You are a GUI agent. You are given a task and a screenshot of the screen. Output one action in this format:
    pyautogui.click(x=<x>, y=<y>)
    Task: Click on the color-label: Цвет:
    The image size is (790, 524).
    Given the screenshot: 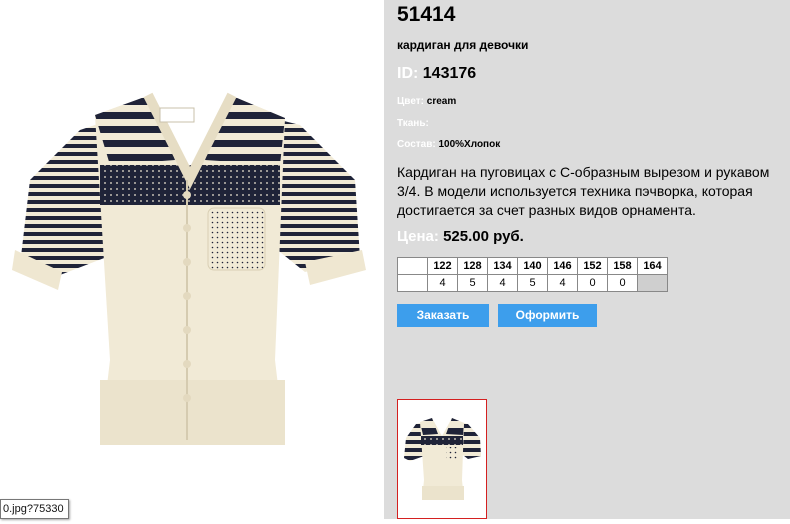 What is the action you would take?
    pyautogui.click(x=410, y=101)
    